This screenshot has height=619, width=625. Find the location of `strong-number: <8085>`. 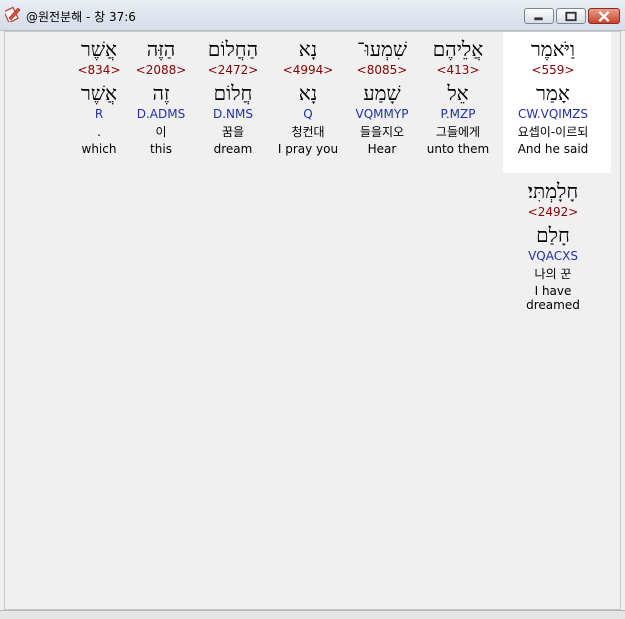

strong-number: <8085> is located at coordinates (382, 72).